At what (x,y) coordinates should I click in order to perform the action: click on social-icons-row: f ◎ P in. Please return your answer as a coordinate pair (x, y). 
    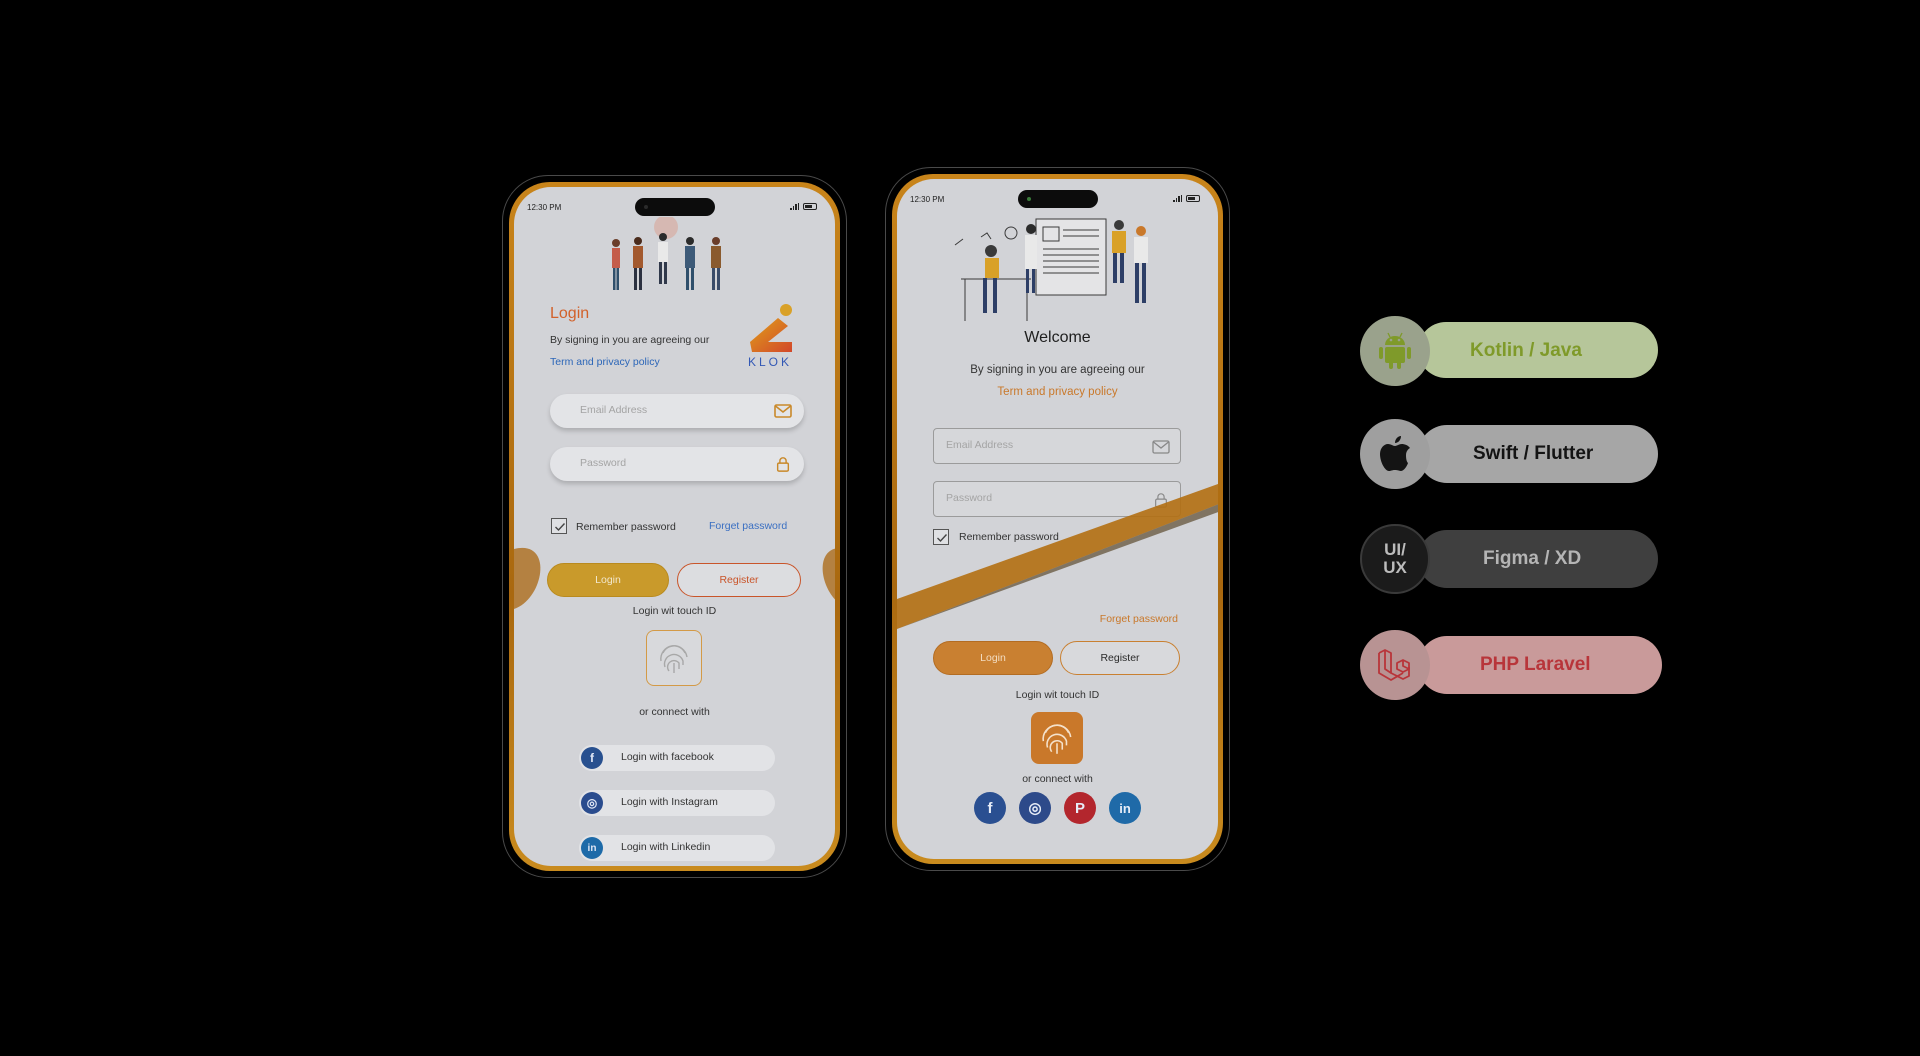
    Looking at the image, I should click on (1057, 808).